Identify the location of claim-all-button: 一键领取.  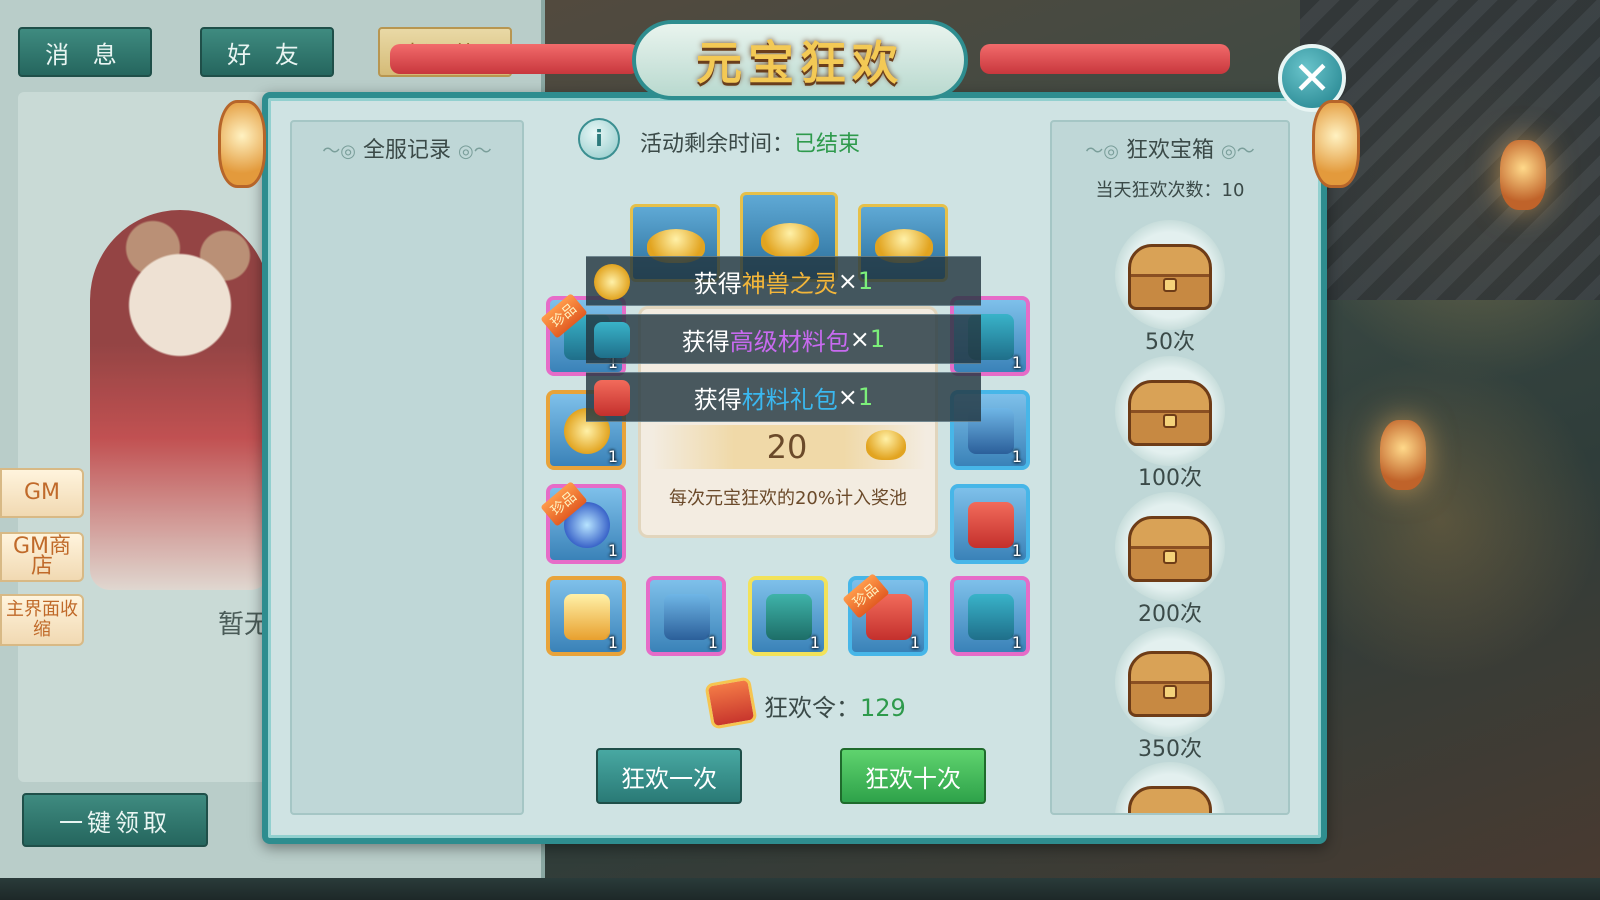
(115, 820).